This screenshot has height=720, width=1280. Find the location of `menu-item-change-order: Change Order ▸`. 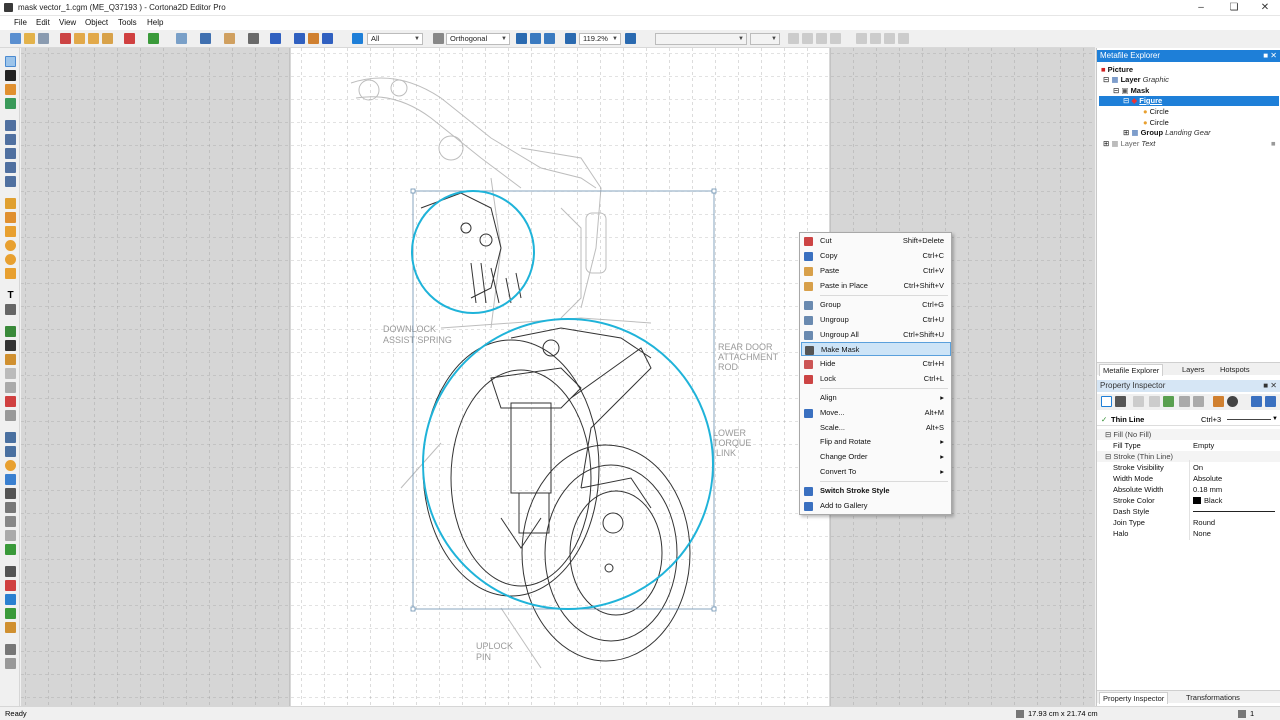

menu-item-change-order: Change Order ▸ is located at coordinates (876, 457).